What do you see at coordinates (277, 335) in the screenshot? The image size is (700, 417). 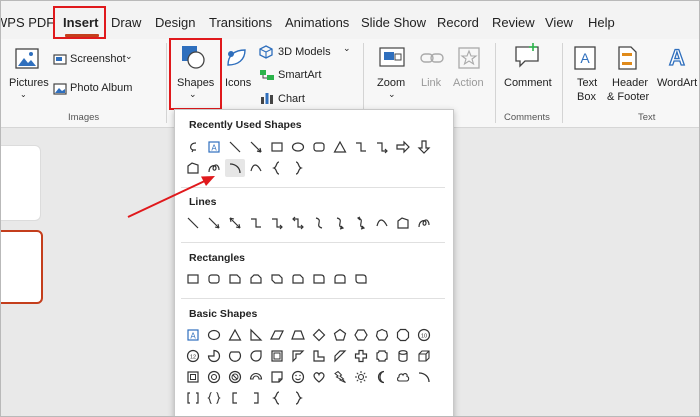 I see `basic-parallelogram-icon` at bounding box center [277, 335].